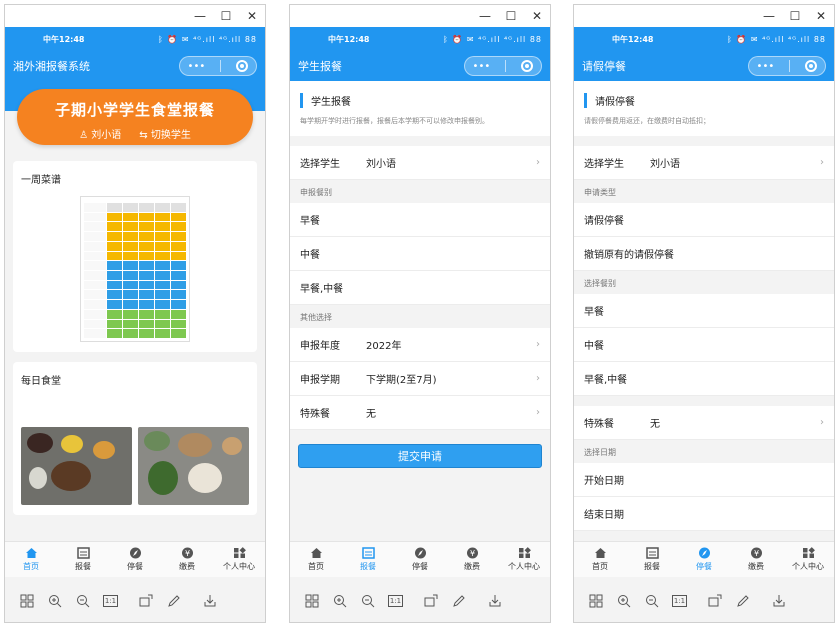 Image resolution: width=836 pixels, height=627 pixels. Describe the element at coordinates (655, 424) in the screenshot. I see `special-meal-value: 无` at that location.